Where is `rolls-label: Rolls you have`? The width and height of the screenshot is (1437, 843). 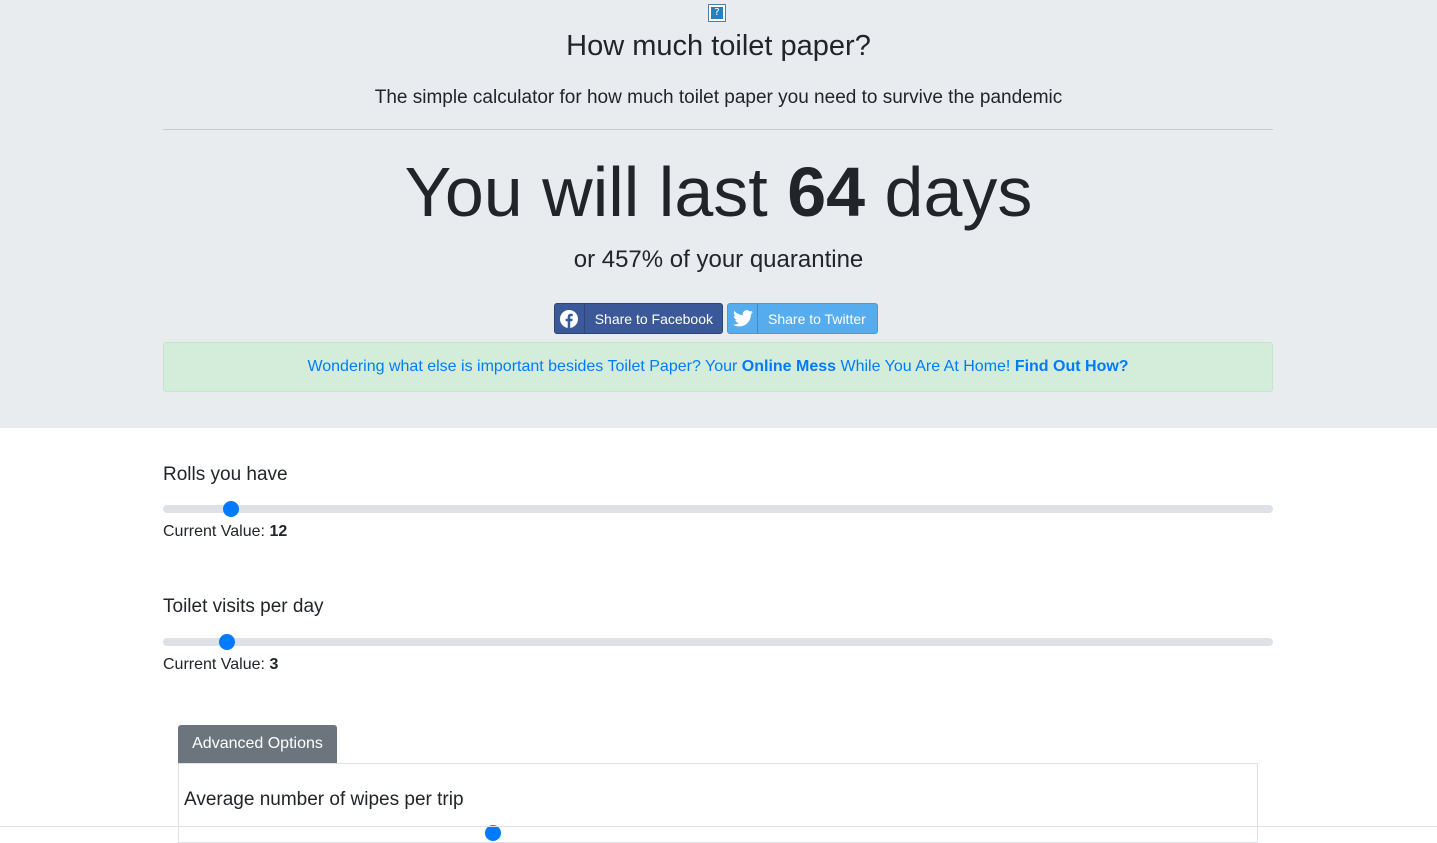
rolls-label: Rolls you have is located at coordinates (225, 474).